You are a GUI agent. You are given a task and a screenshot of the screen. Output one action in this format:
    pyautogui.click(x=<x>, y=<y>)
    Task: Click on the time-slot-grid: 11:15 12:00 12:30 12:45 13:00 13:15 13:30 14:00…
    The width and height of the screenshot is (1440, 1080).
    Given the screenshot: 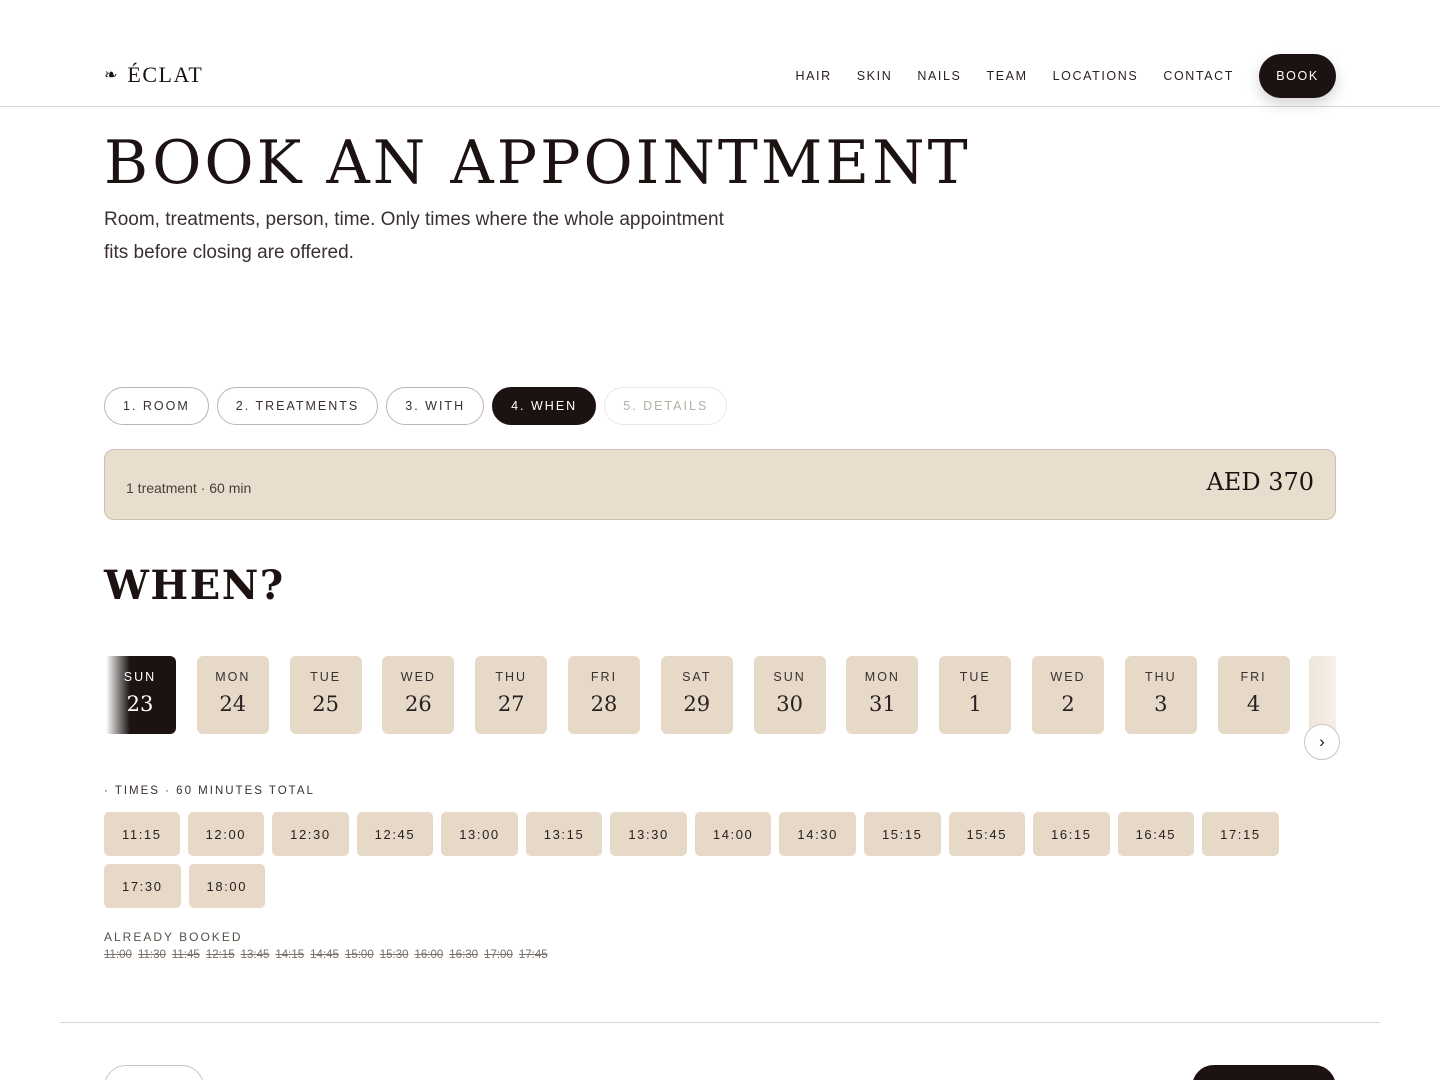 What is the action you would take?
    pyautogui.click(x=694, y=860)
    